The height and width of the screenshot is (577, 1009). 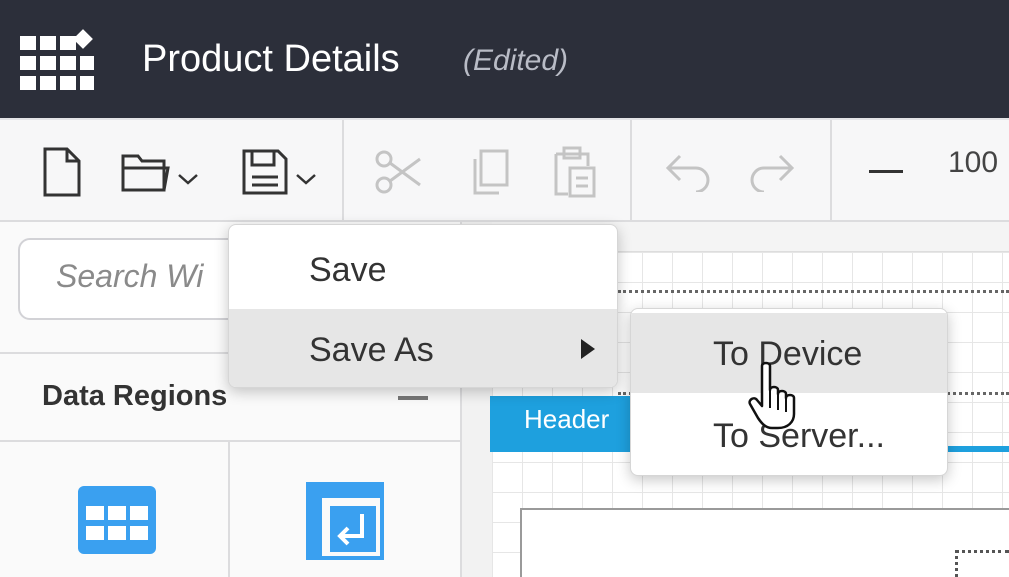 I want to click on save-button, so click(x=279, y=172).